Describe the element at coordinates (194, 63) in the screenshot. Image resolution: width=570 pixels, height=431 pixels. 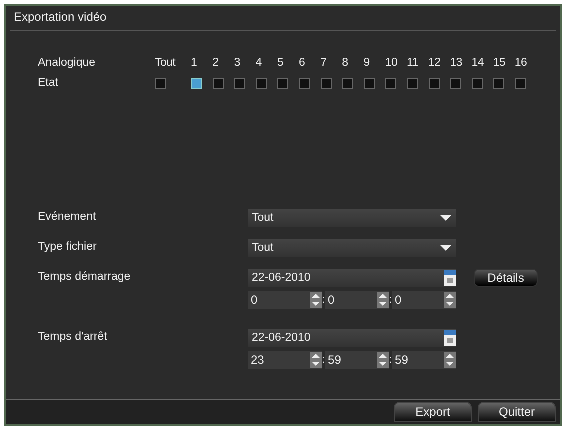
I see `channel-number: 1` at that location.